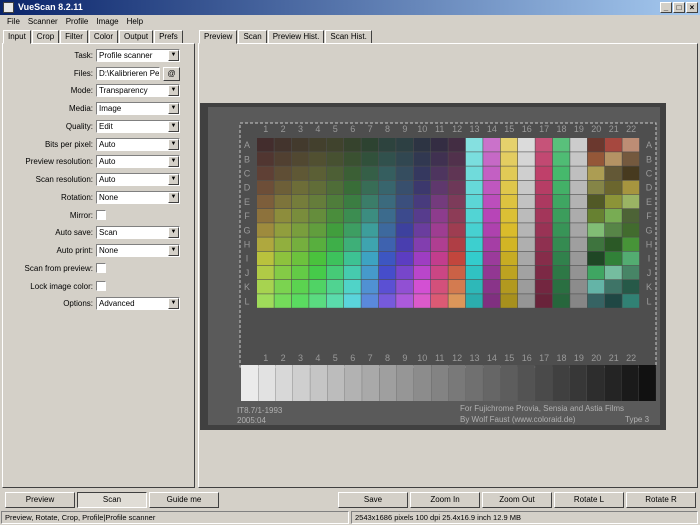 The height and width of the screenshot is (525, 700). What do you see at coordinates (138, 303) in the screenshot?
I see `options-select: Advanced ▼` at bounding box center [138, 303].